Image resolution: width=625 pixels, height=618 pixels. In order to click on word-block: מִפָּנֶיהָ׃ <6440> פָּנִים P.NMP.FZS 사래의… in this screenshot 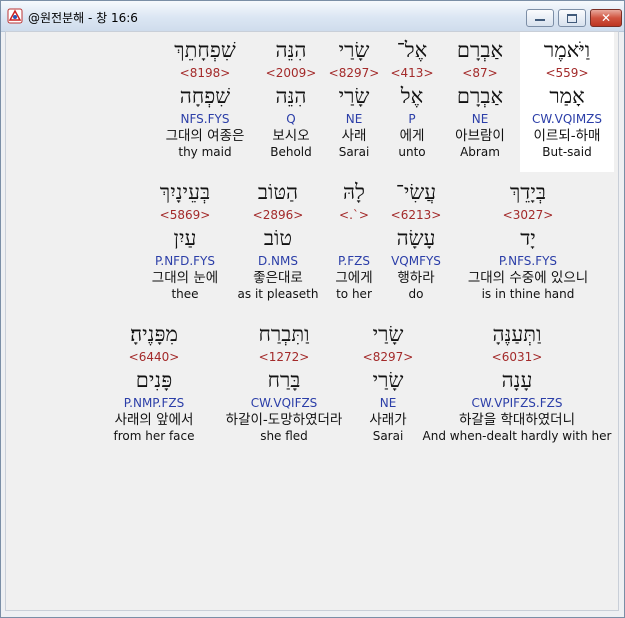, I will do `click(154, 381)`.